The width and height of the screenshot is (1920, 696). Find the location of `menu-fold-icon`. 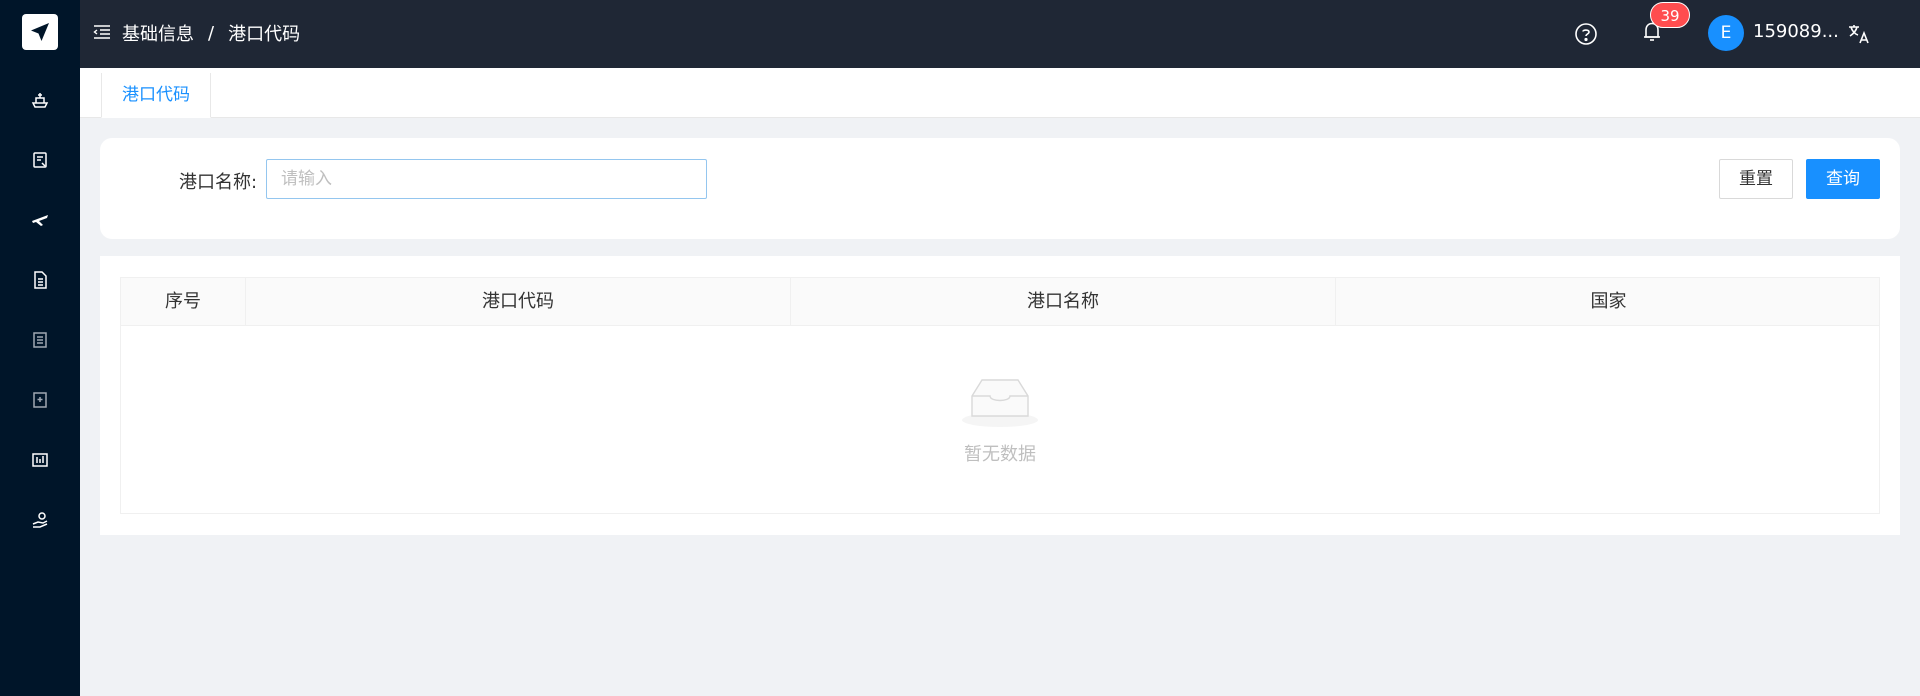

menu-fold-icon is located at coordinates (102, 32).